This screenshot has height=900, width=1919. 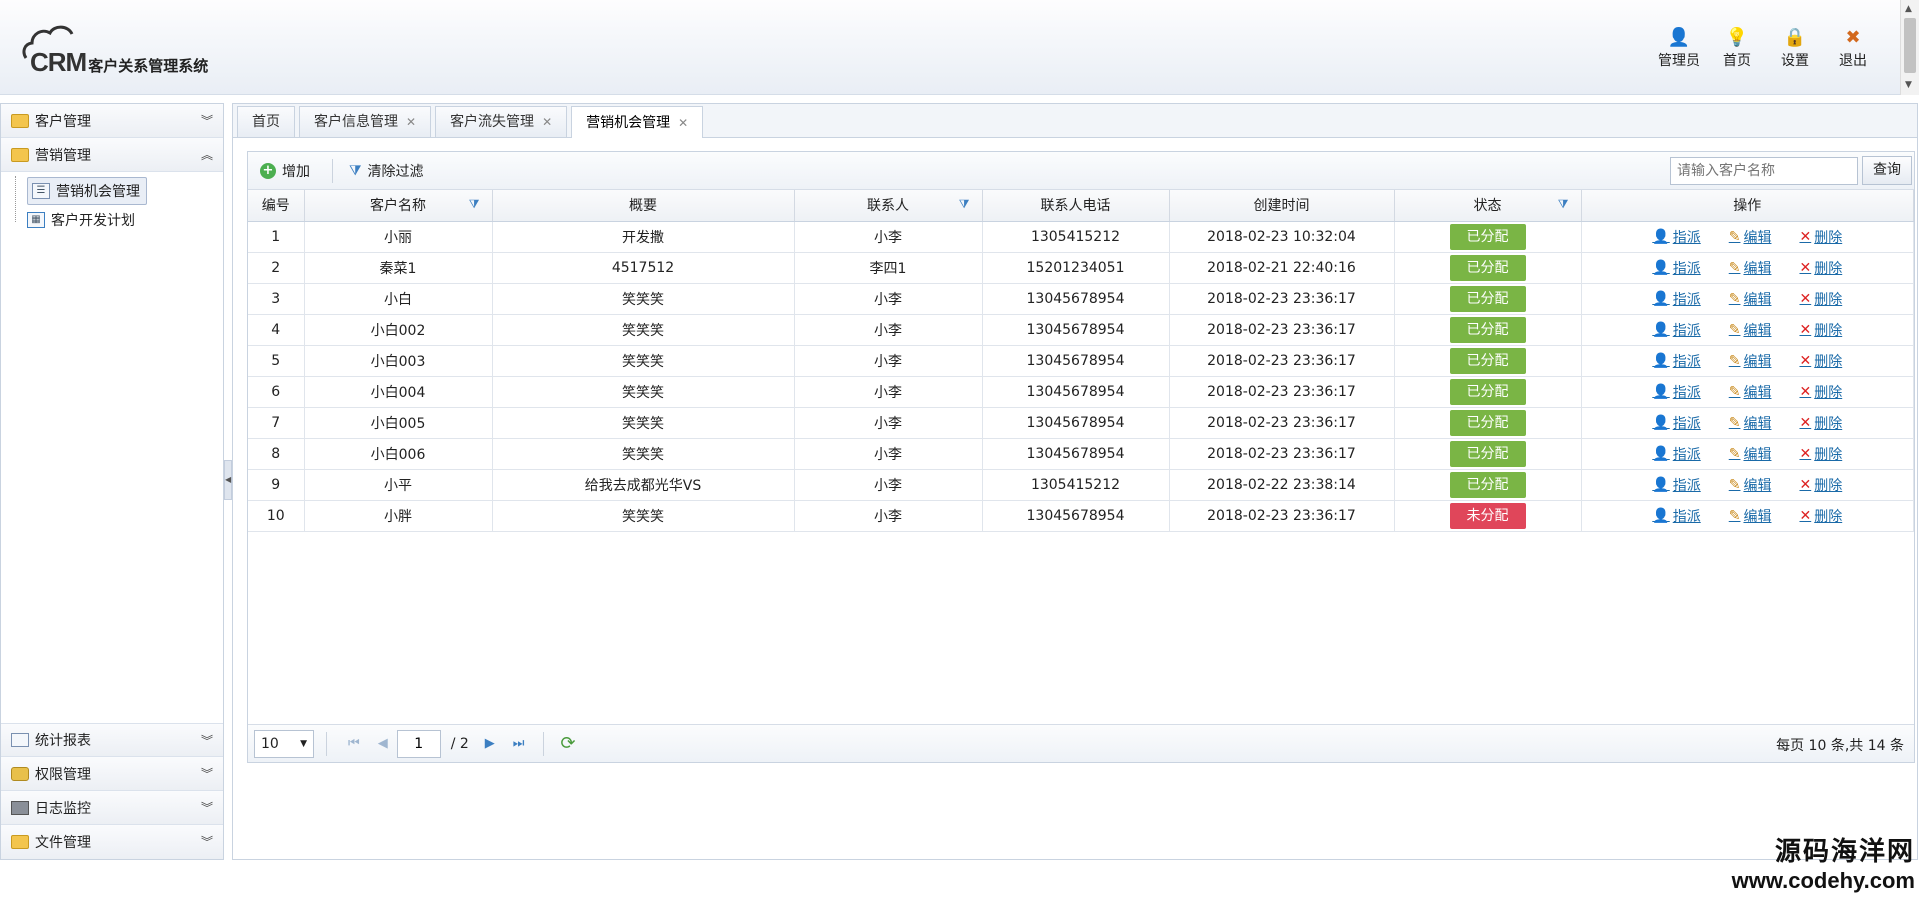 I want to click on scroll-down-icon: ▼, so click(x=1908, y=85).